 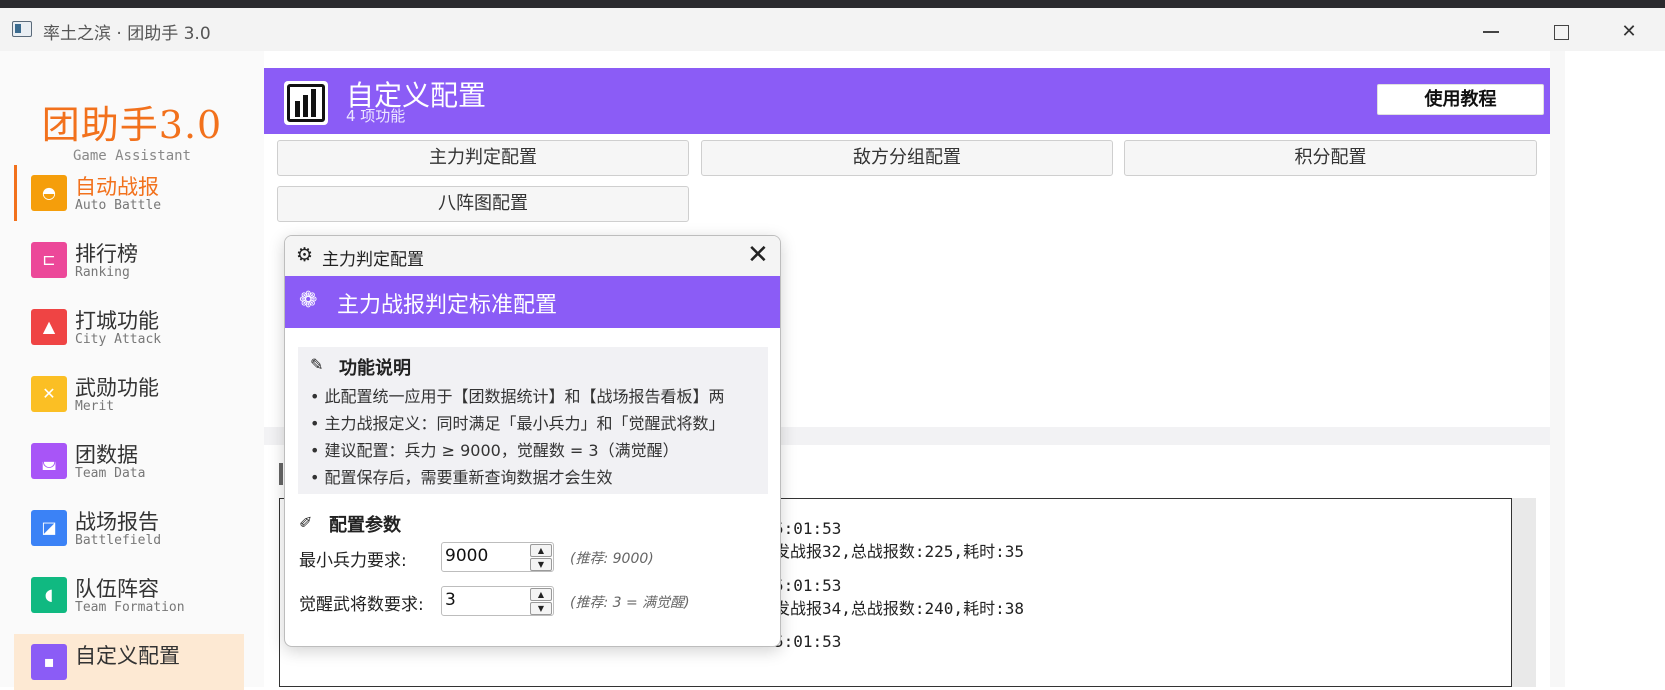 I want to click on sidebar-item-team-formation: ◖ 队伍阵容 Team Formation, so click(x=129, y=595).